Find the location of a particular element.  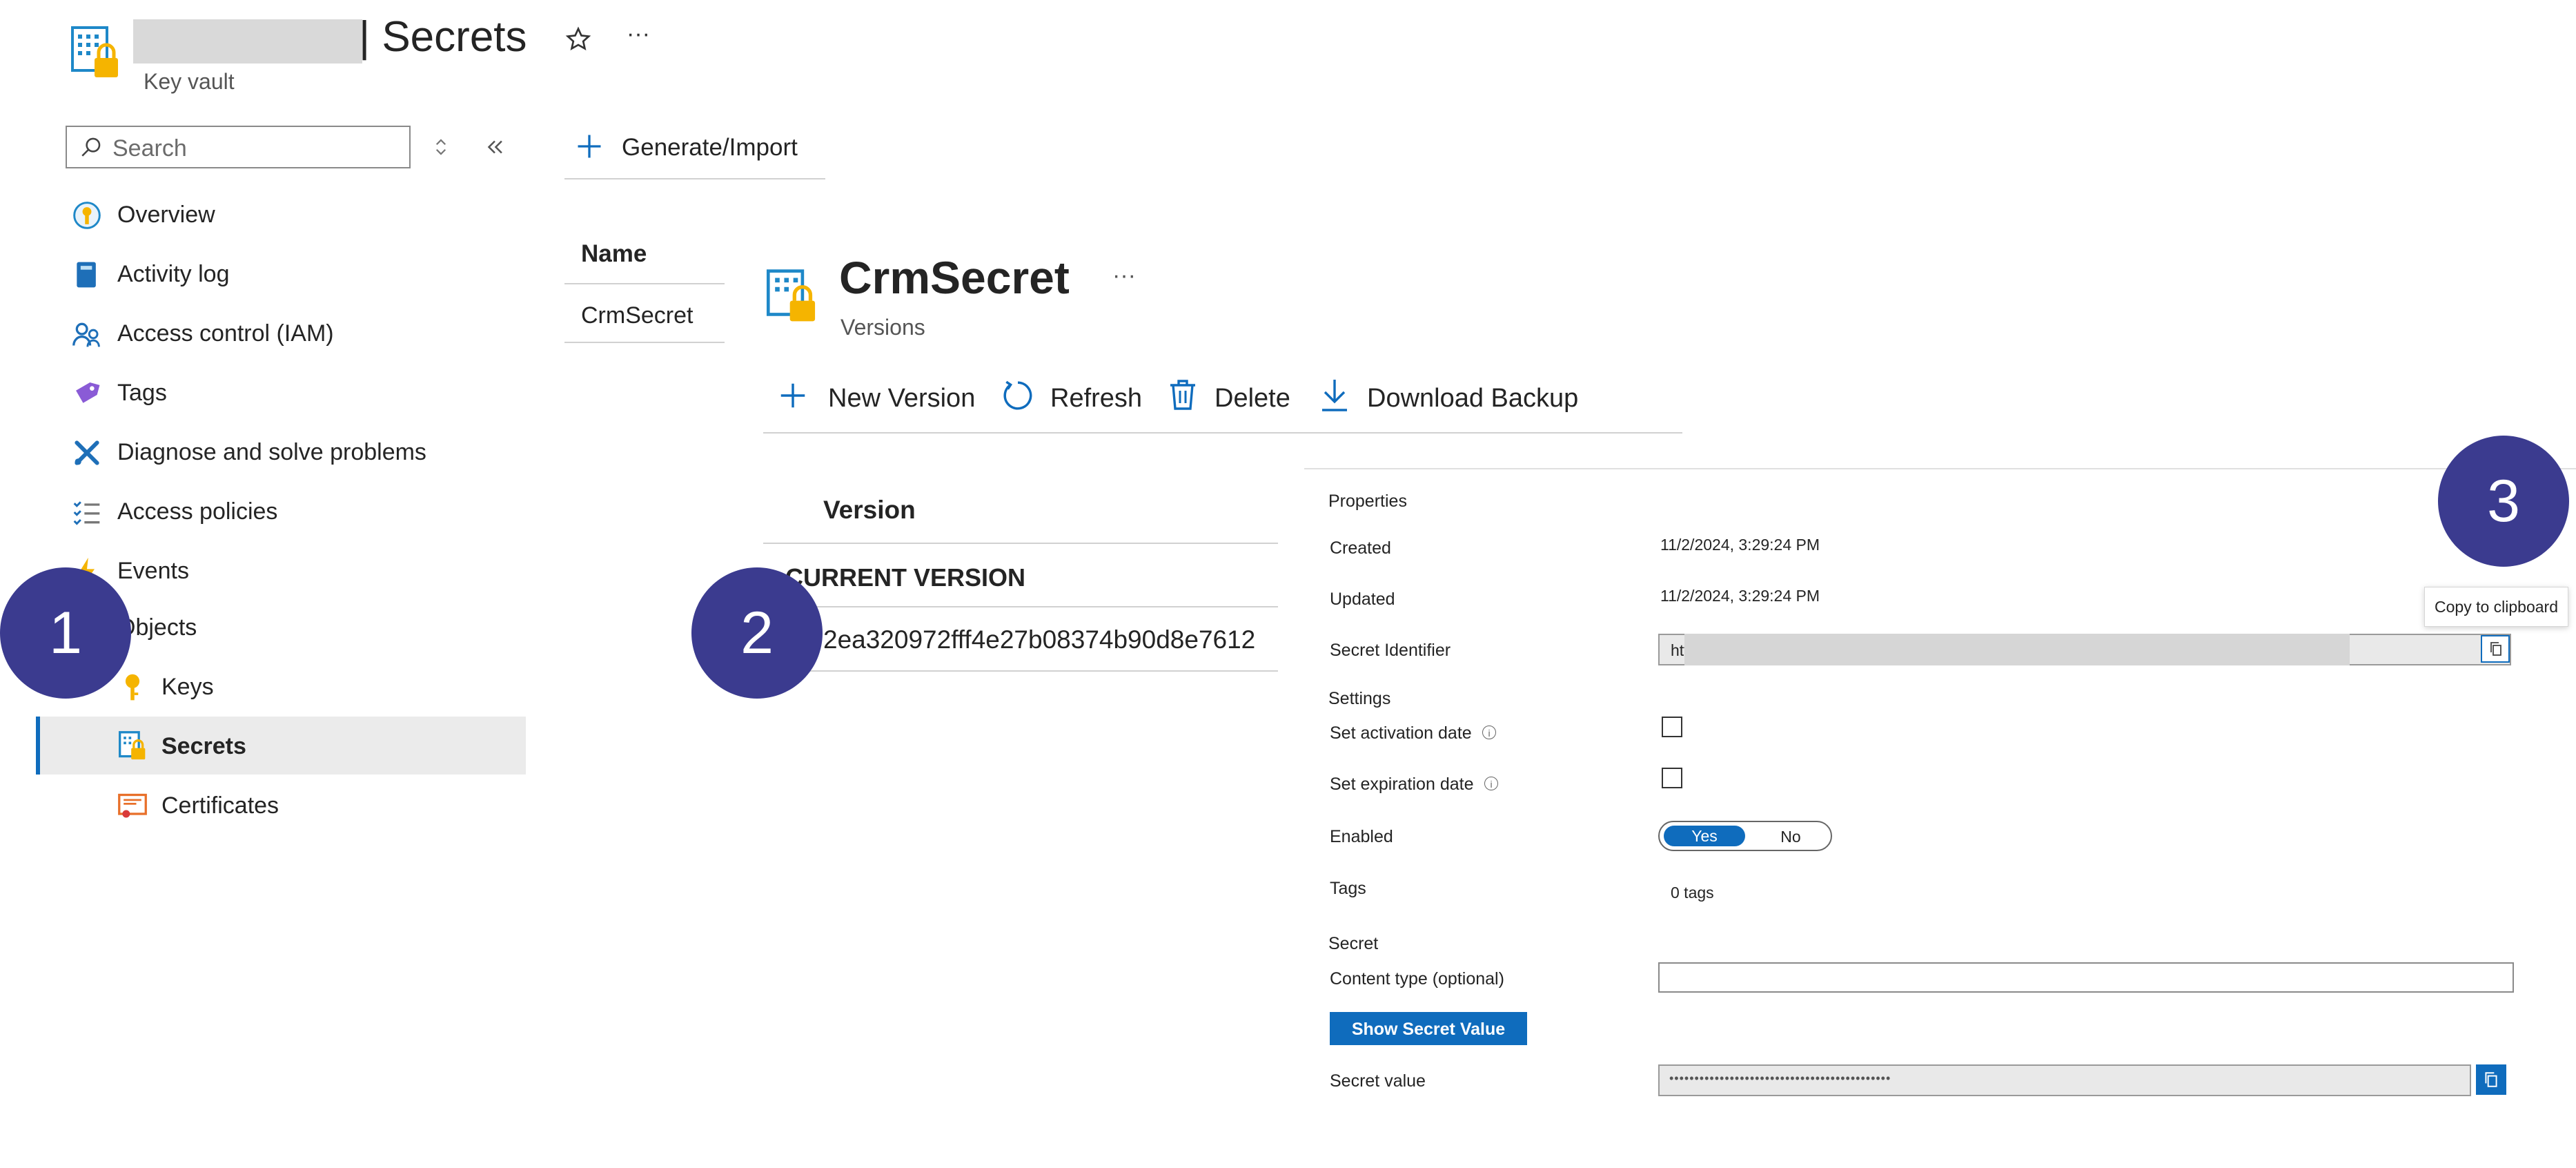

version-row: 2ea320972fff4e27b08374b90d8e7612 is located at coordinates (1039, 639).